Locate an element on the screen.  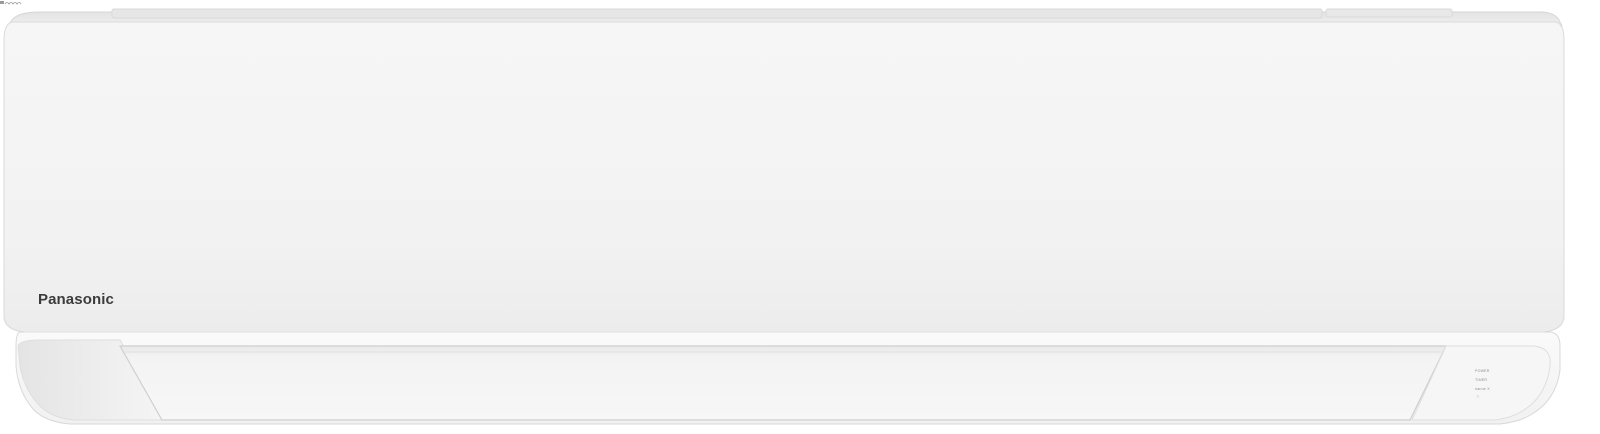
signal-icon: ⌔ is located at coordinates (1478, 396).